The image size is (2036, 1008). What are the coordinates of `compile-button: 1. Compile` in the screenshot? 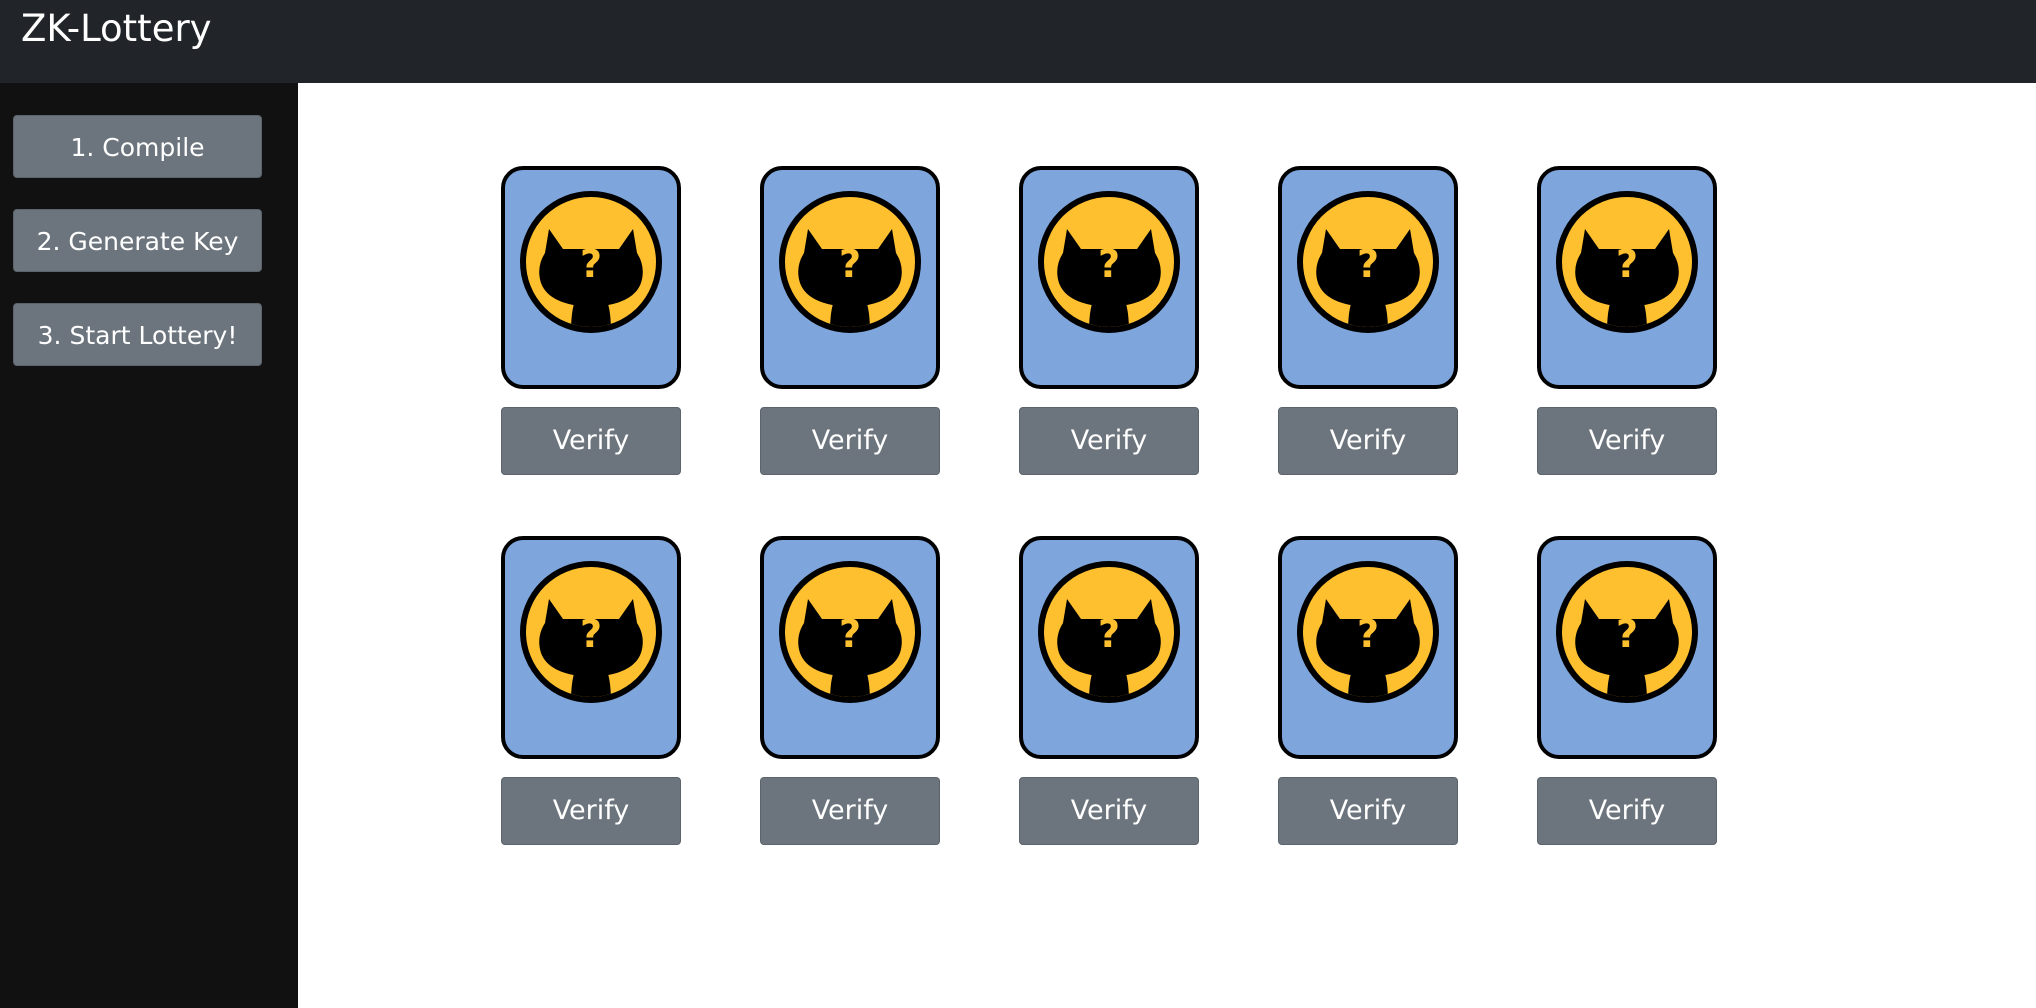 It's located at (137, 146).